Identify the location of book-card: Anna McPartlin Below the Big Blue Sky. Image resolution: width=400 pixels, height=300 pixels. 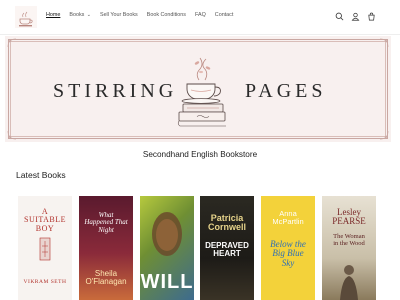
(288, 248).